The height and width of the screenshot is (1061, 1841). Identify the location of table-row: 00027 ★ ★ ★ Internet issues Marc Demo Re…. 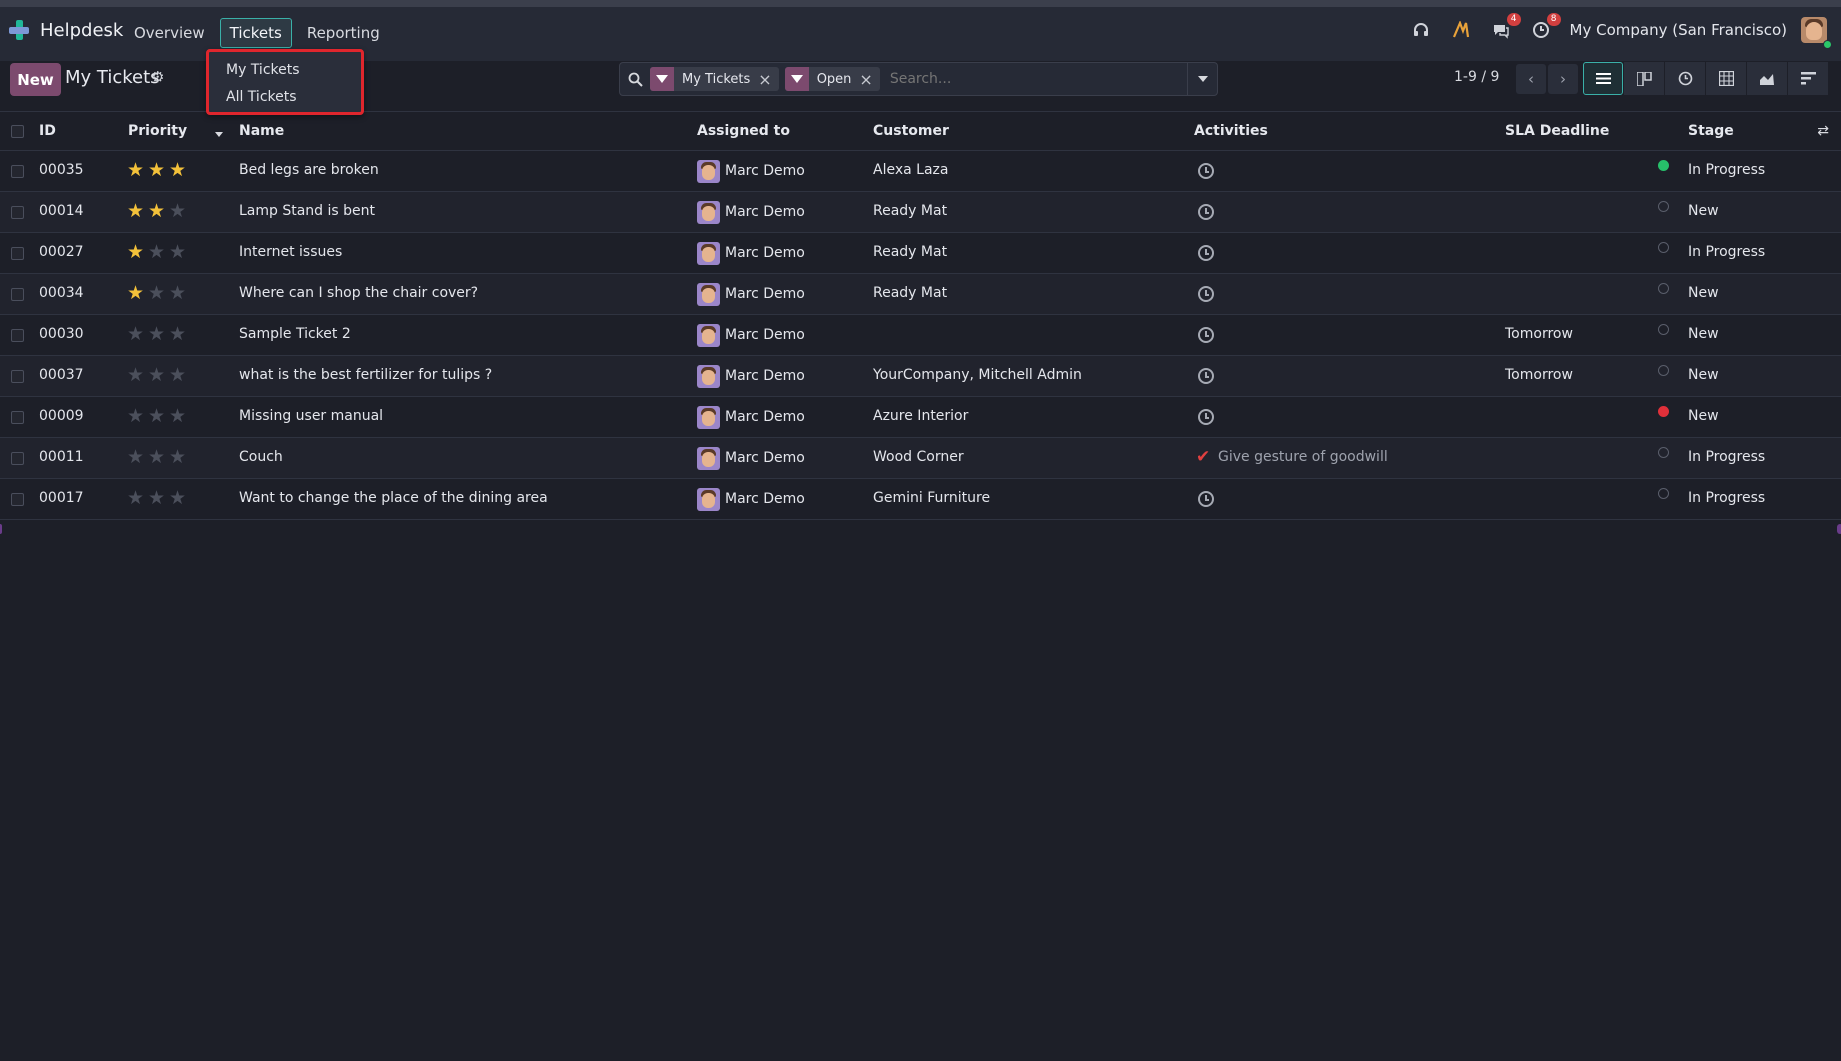
(920, 253).